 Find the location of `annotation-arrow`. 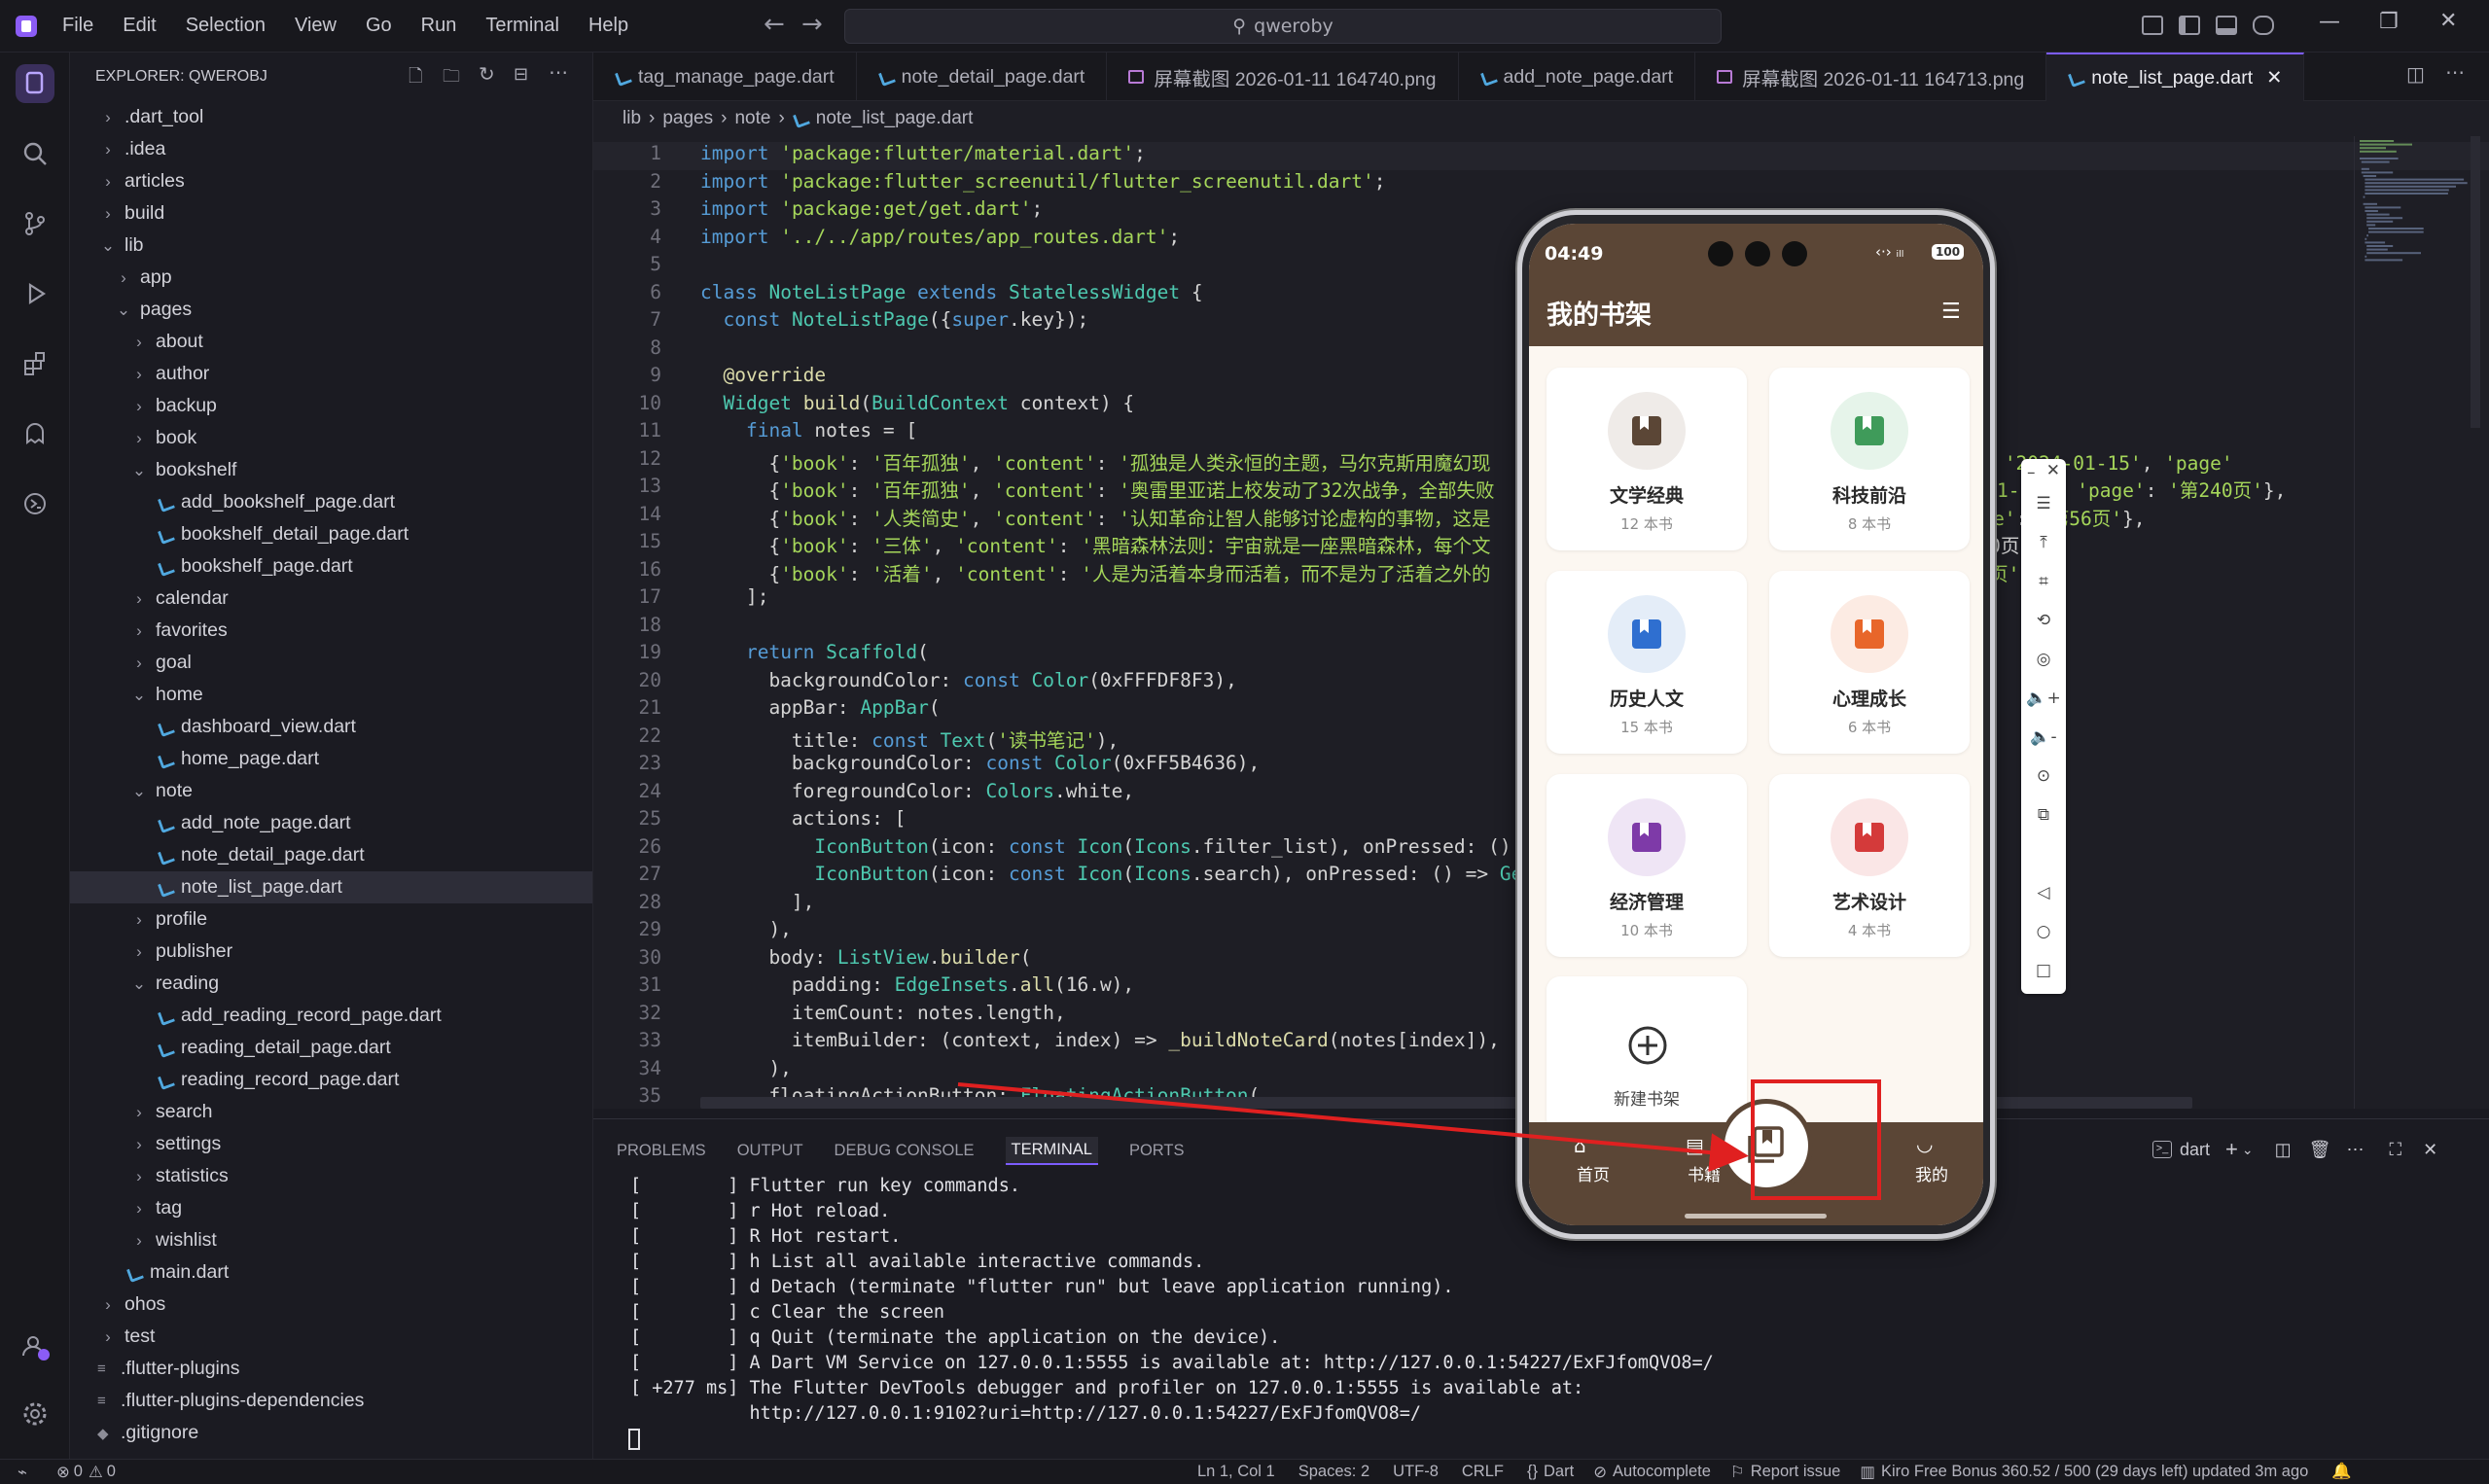

annotation-arrow is located at coordinates (1353, 1128).